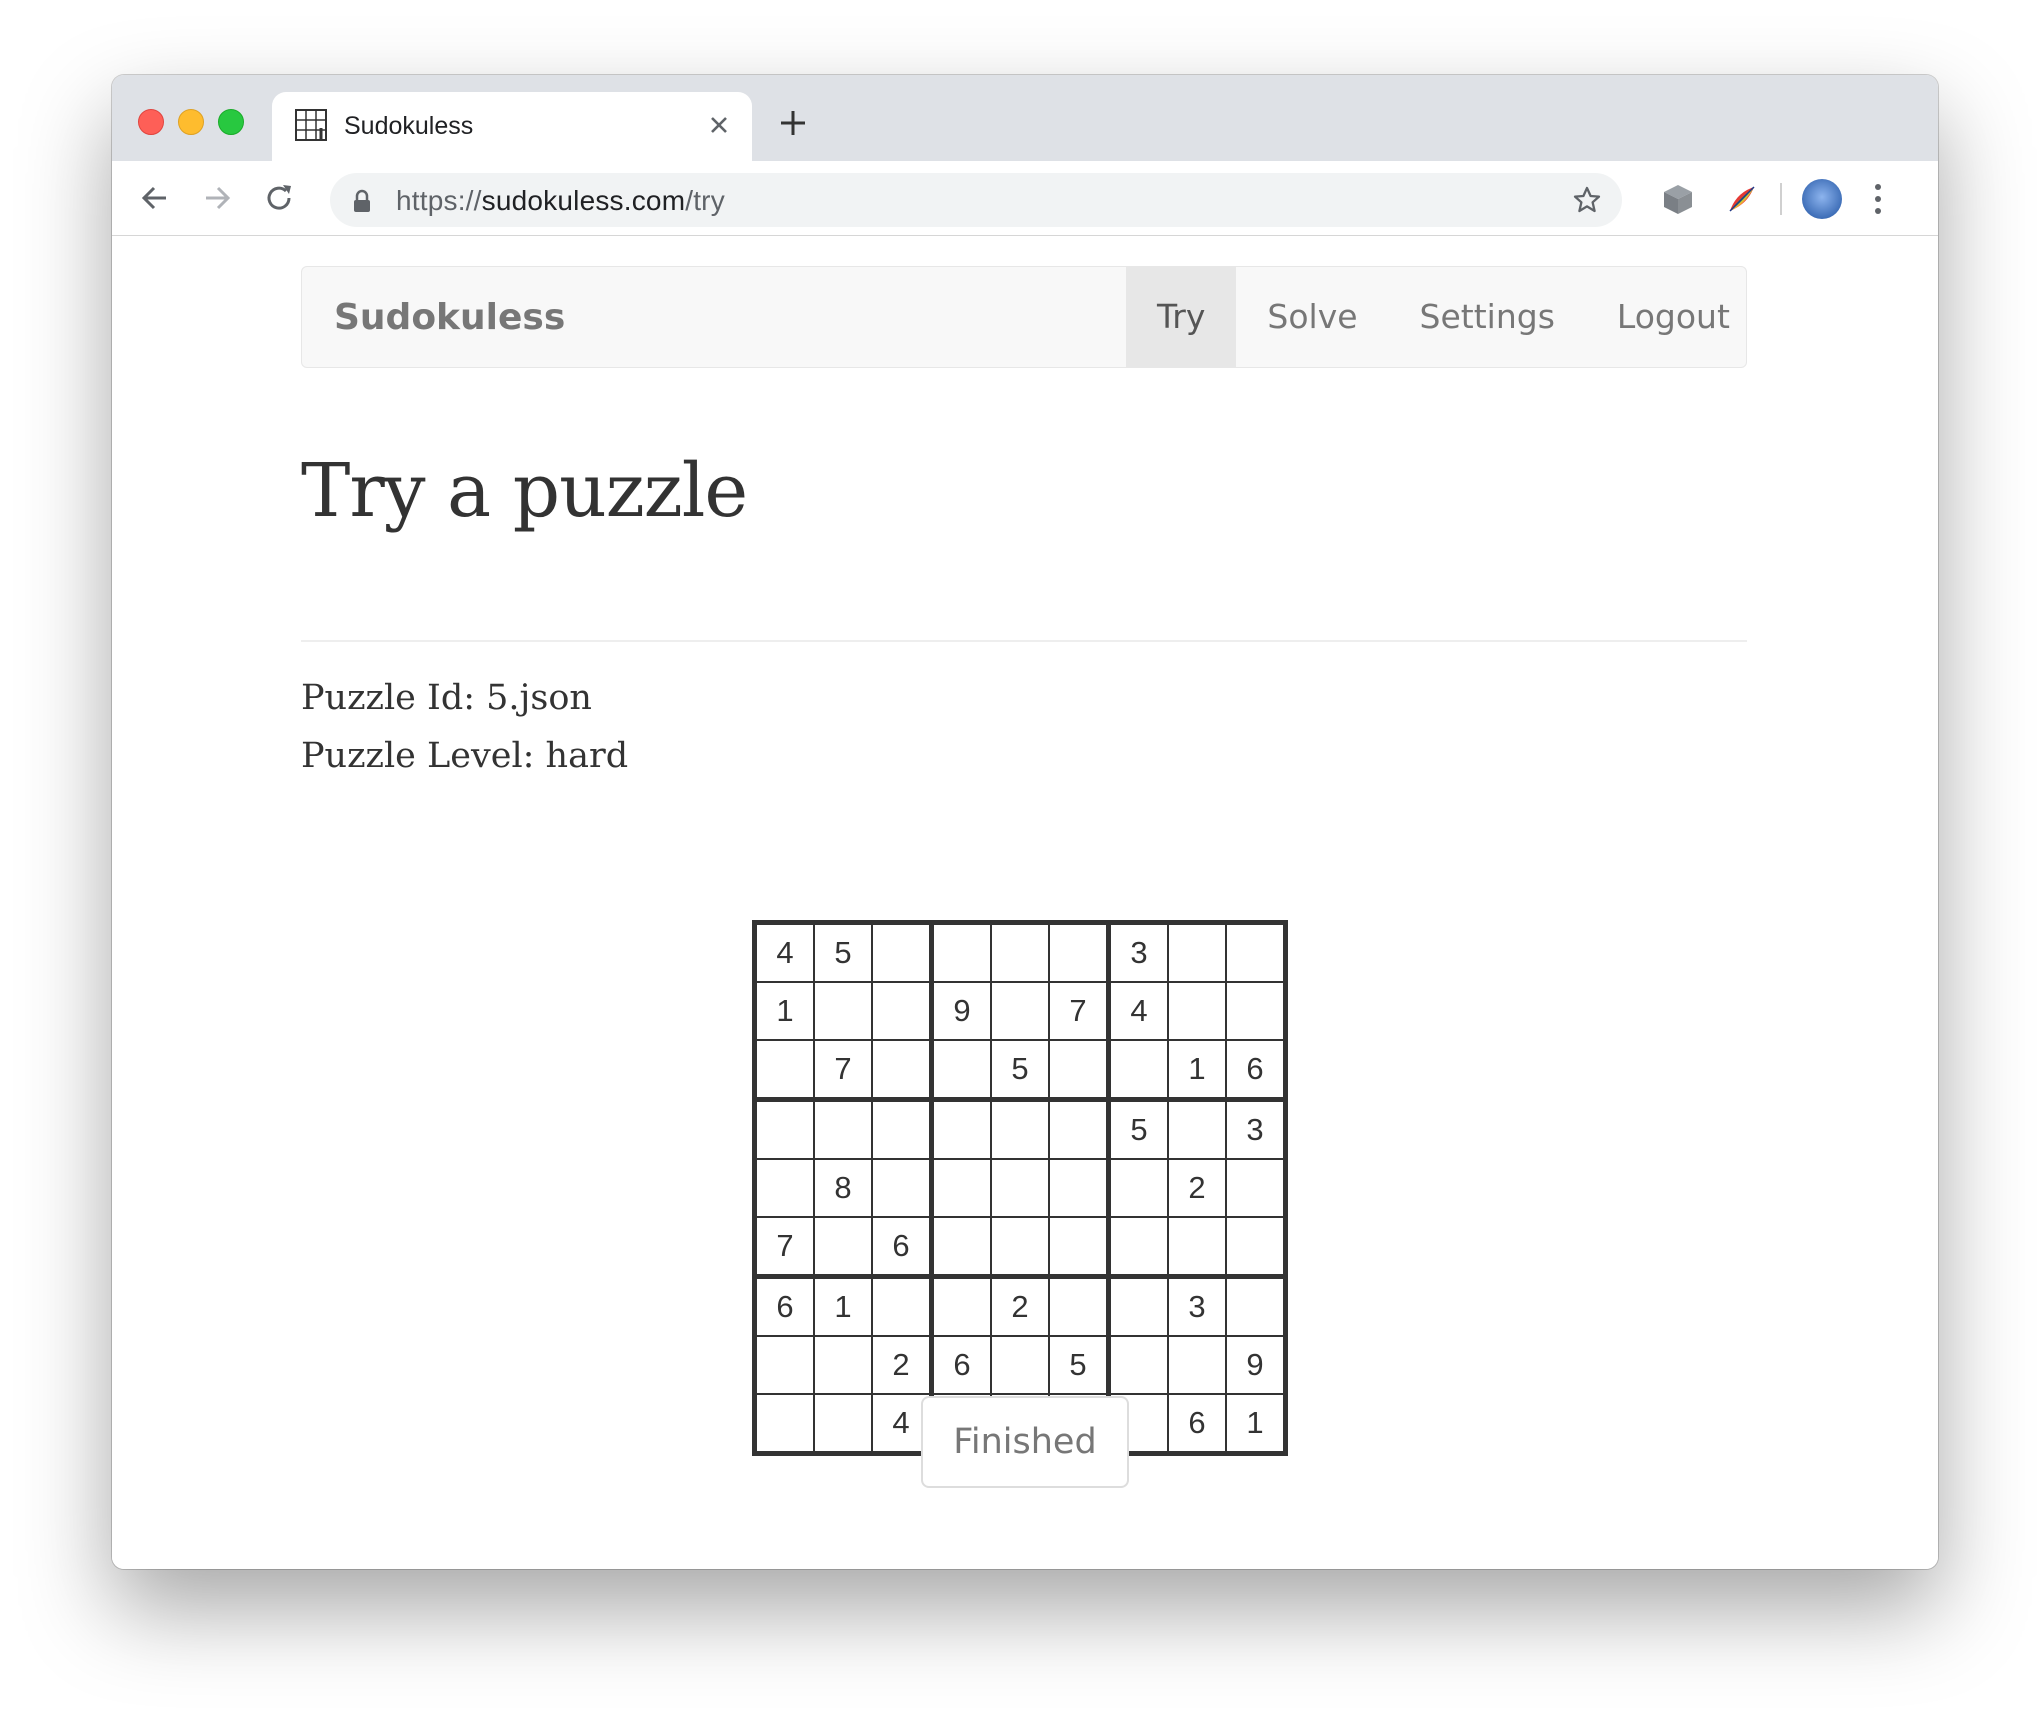 The image size is (2040, 1710). What do you see at coordinates (1822, 199) in the screenshot?
I see `profile-avatar` at bounding box center [1822, 199].